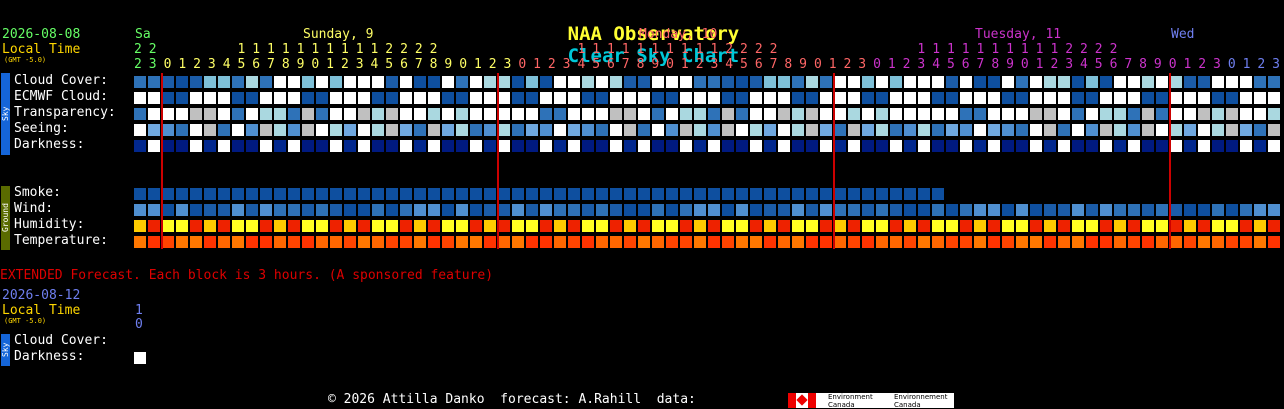 Image resolution: width=1284 pixels, height=409 pixels. Describe the element at coordinates (49, 224) in the screenshot. I see `row-label-humidity: Humidity:` at that location.